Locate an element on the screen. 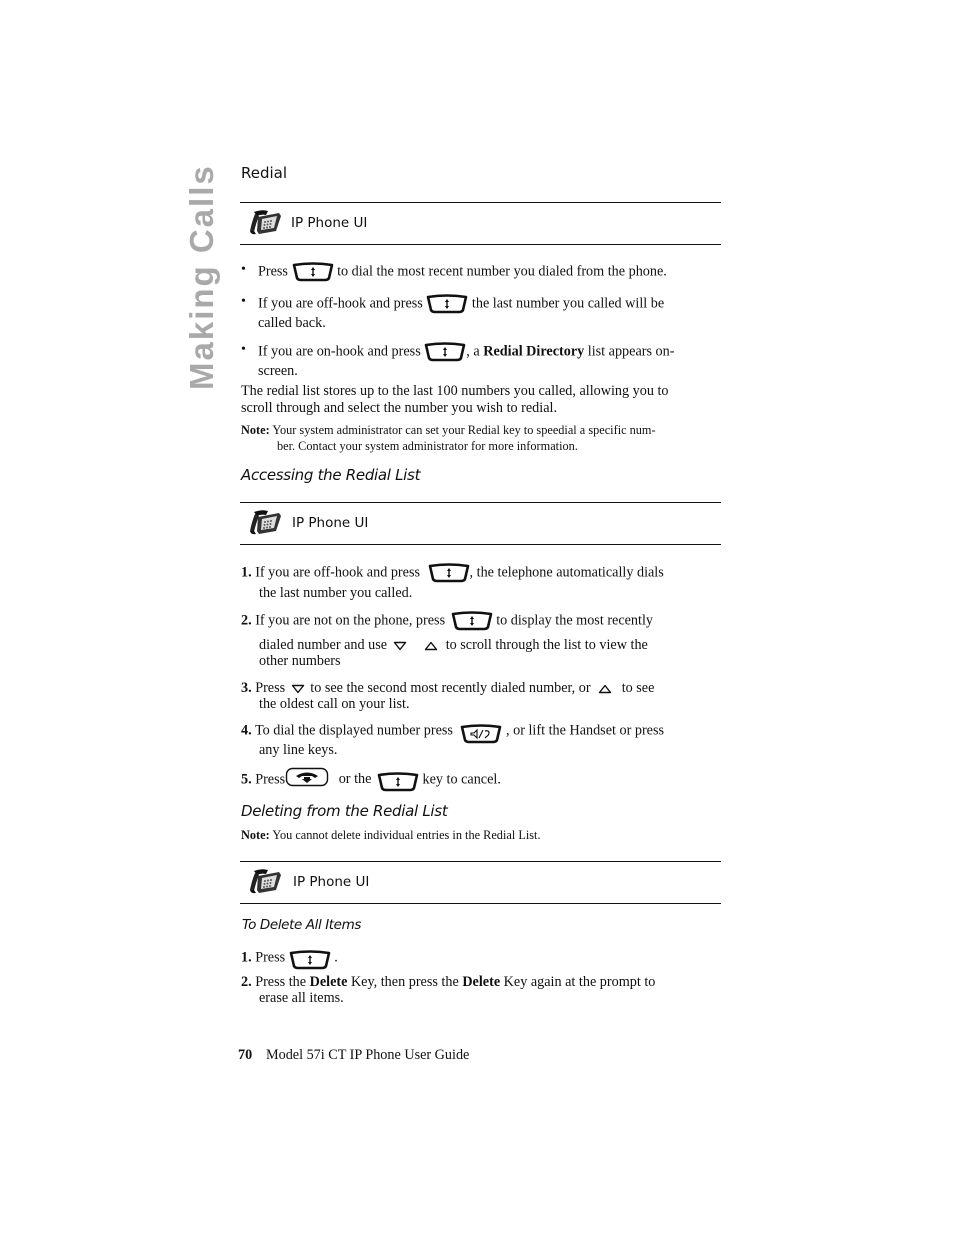 The image size is (954, 1235). section-title-redial: Redial is located at coordinates (264, 173).